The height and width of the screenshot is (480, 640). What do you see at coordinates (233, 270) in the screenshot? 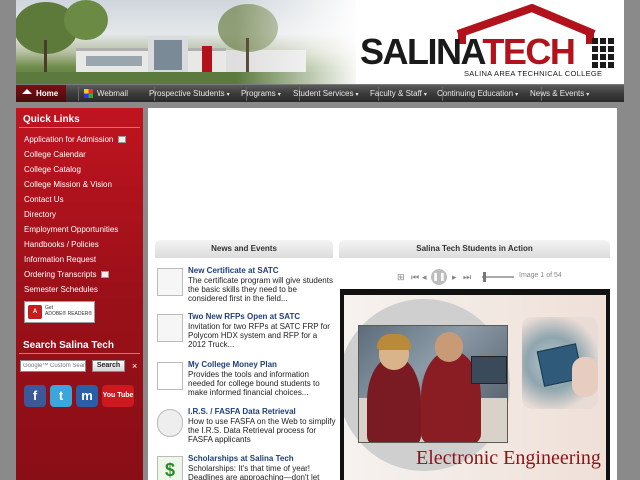
I see `news-item-title: New Certificate at SATC` at bounding box center [233, 270].